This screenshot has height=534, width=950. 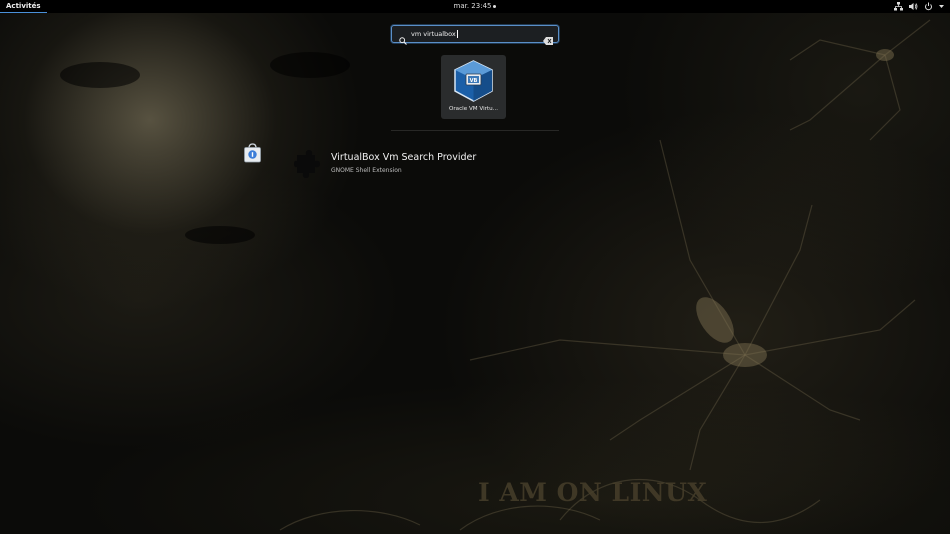 What do you see at coordinates (403, 39) in the screenshot?
I see `search-icon` at bounding box center [403, 39].